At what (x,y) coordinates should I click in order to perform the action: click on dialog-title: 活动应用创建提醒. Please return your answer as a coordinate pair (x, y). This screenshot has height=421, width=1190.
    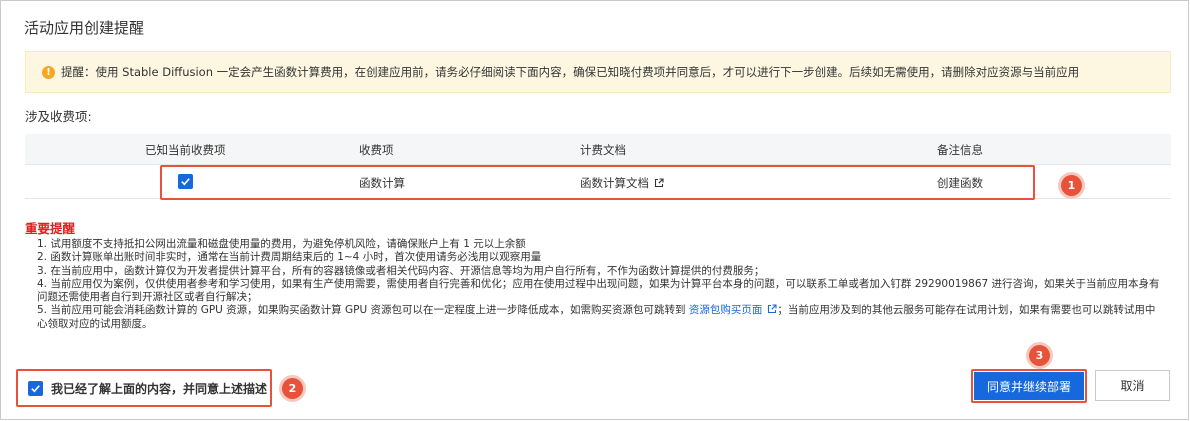
    Looking at the image, I should click on (84, 28).